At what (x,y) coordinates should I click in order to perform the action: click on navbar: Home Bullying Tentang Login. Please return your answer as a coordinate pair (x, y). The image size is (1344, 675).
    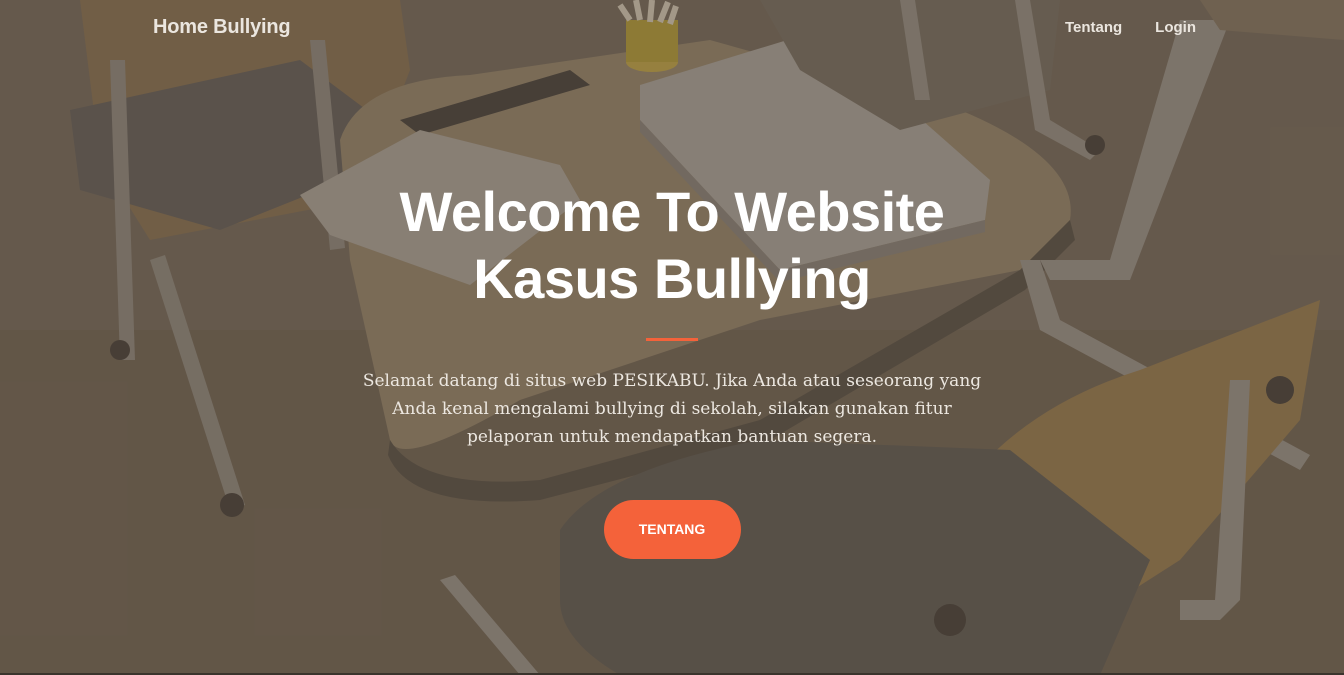
    Looking at the image, I should click on (672, 30).